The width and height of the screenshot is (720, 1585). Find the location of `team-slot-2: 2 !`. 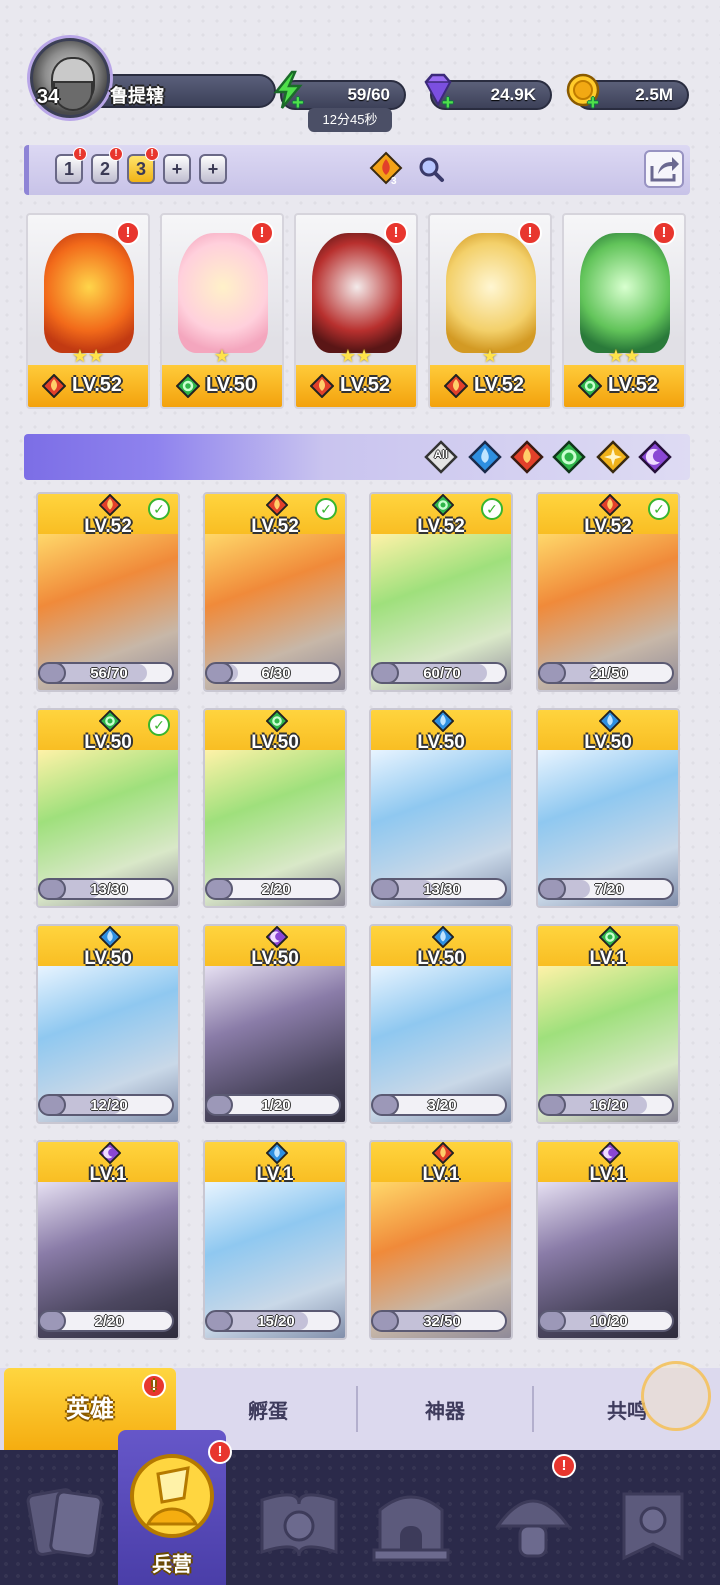

team-slot-2: 2 ! is located at coordinates (107, 165).